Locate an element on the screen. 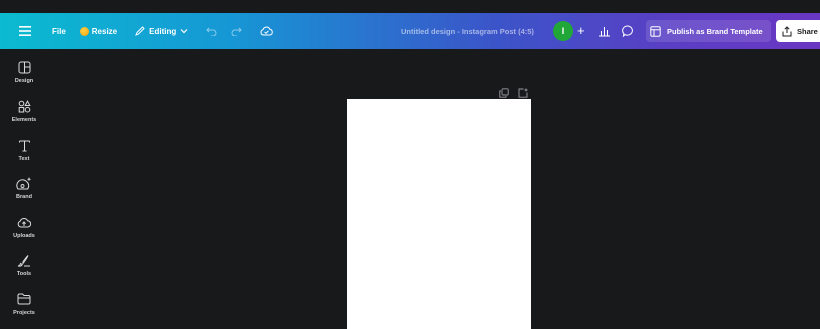 The image size is (820, 329). sidebar-item-label: Text is located at coordinates (24, 159).